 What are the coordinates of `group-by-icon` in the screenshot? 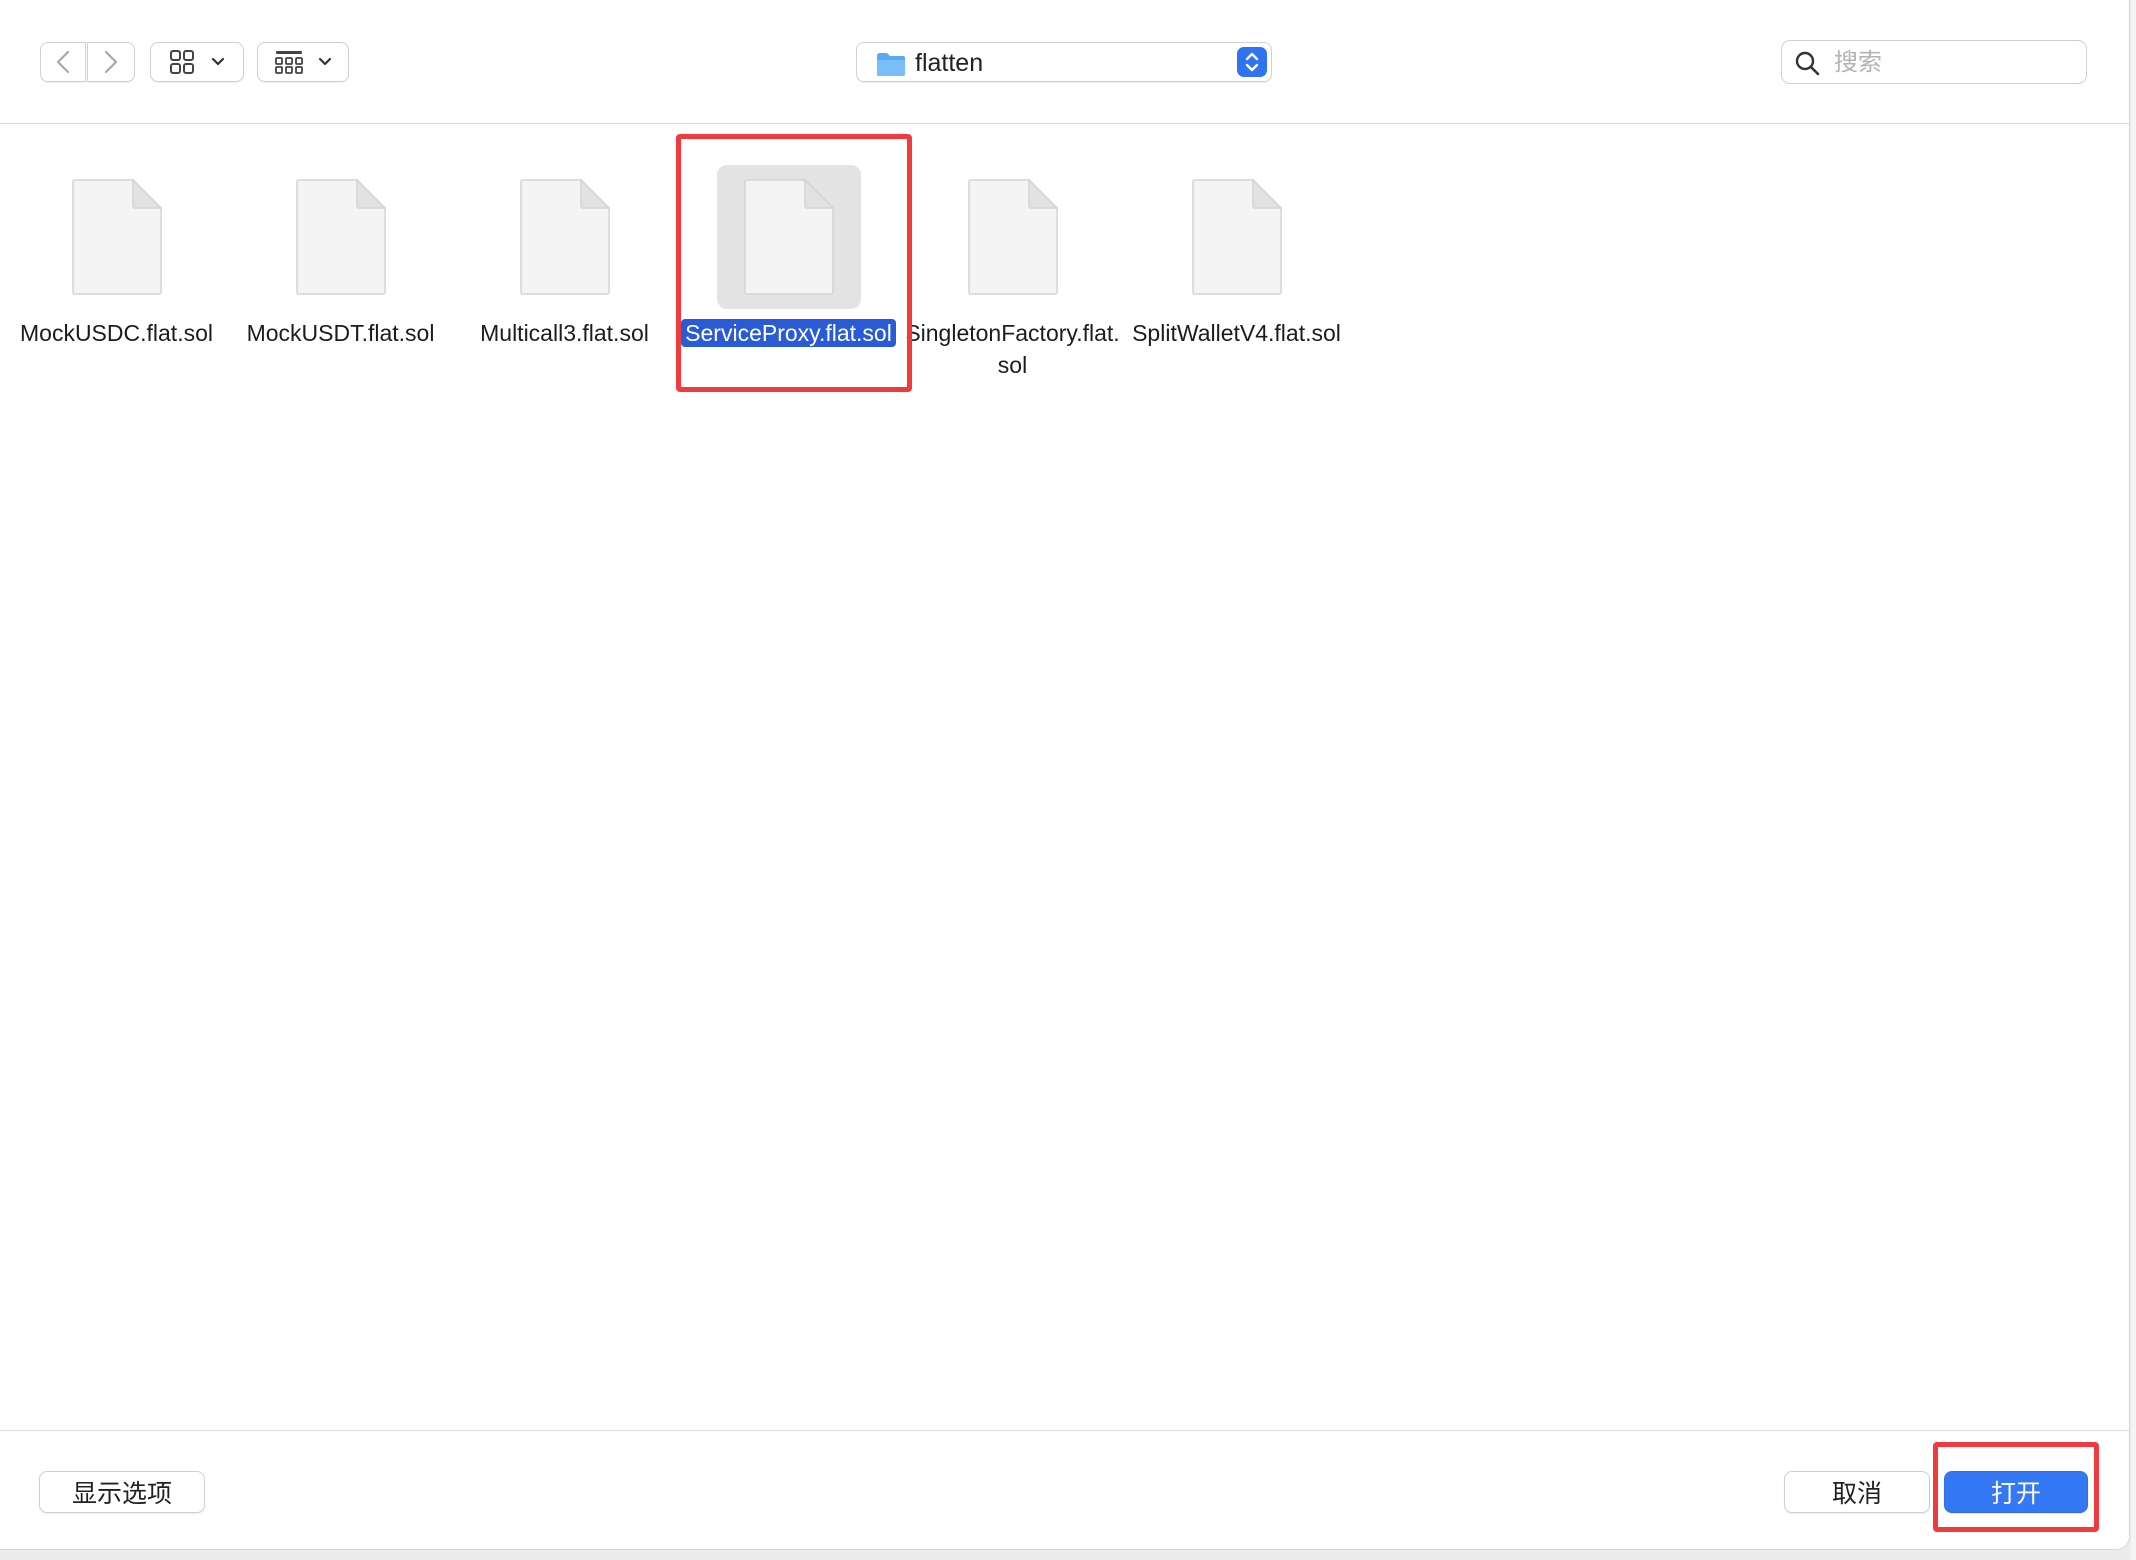 It's located at (289, 62).